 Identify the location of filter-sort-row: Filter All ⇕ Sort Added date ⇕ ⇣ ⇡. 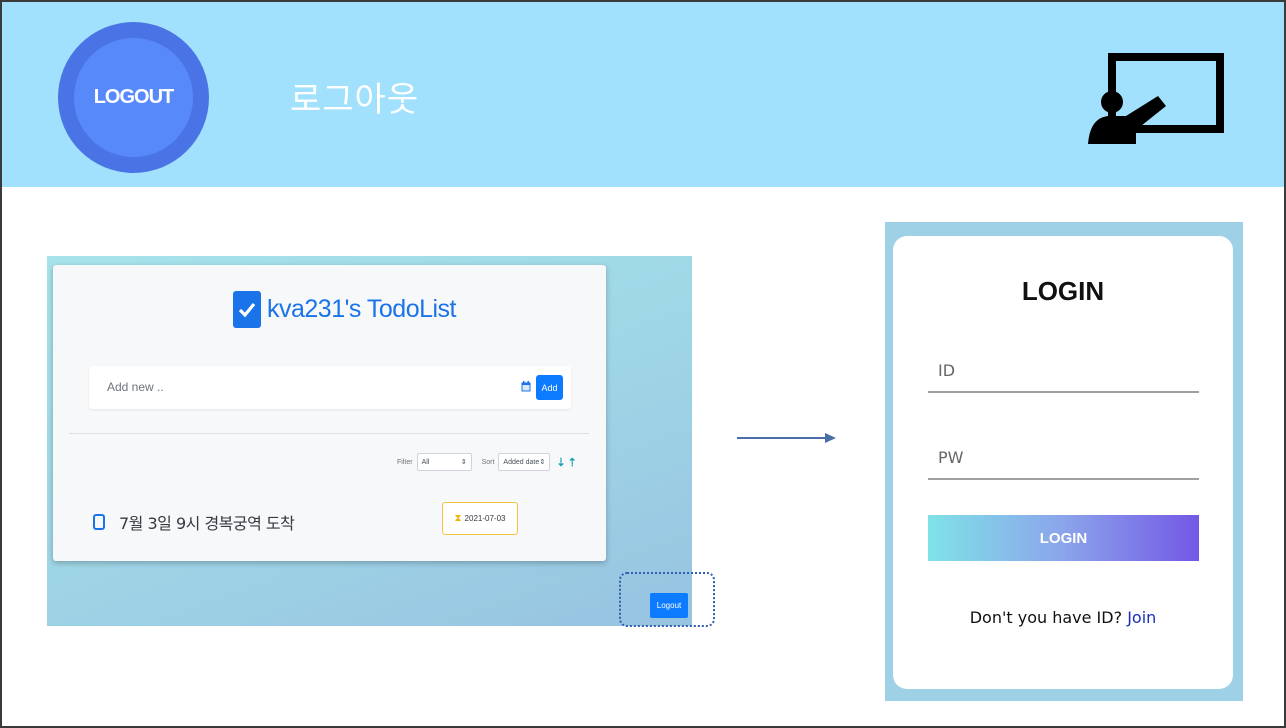
(487, 462).